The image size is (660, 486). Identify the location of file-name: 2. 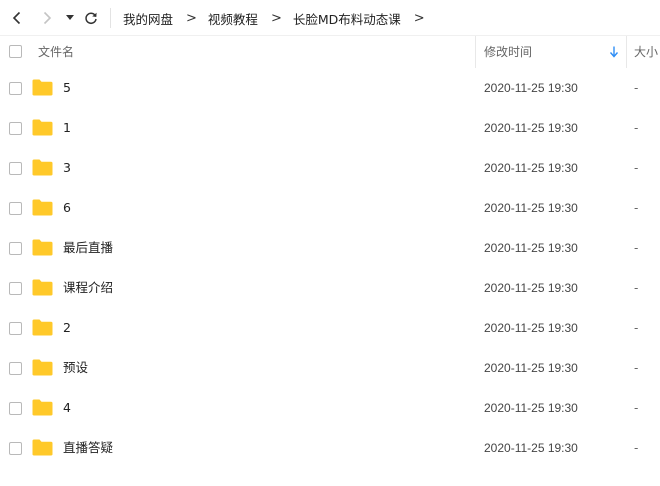
(67, 328).